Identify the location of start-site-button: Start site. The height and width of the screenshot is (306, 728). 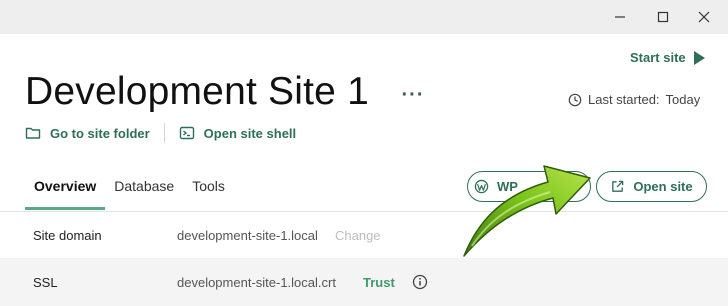
(667, 57).